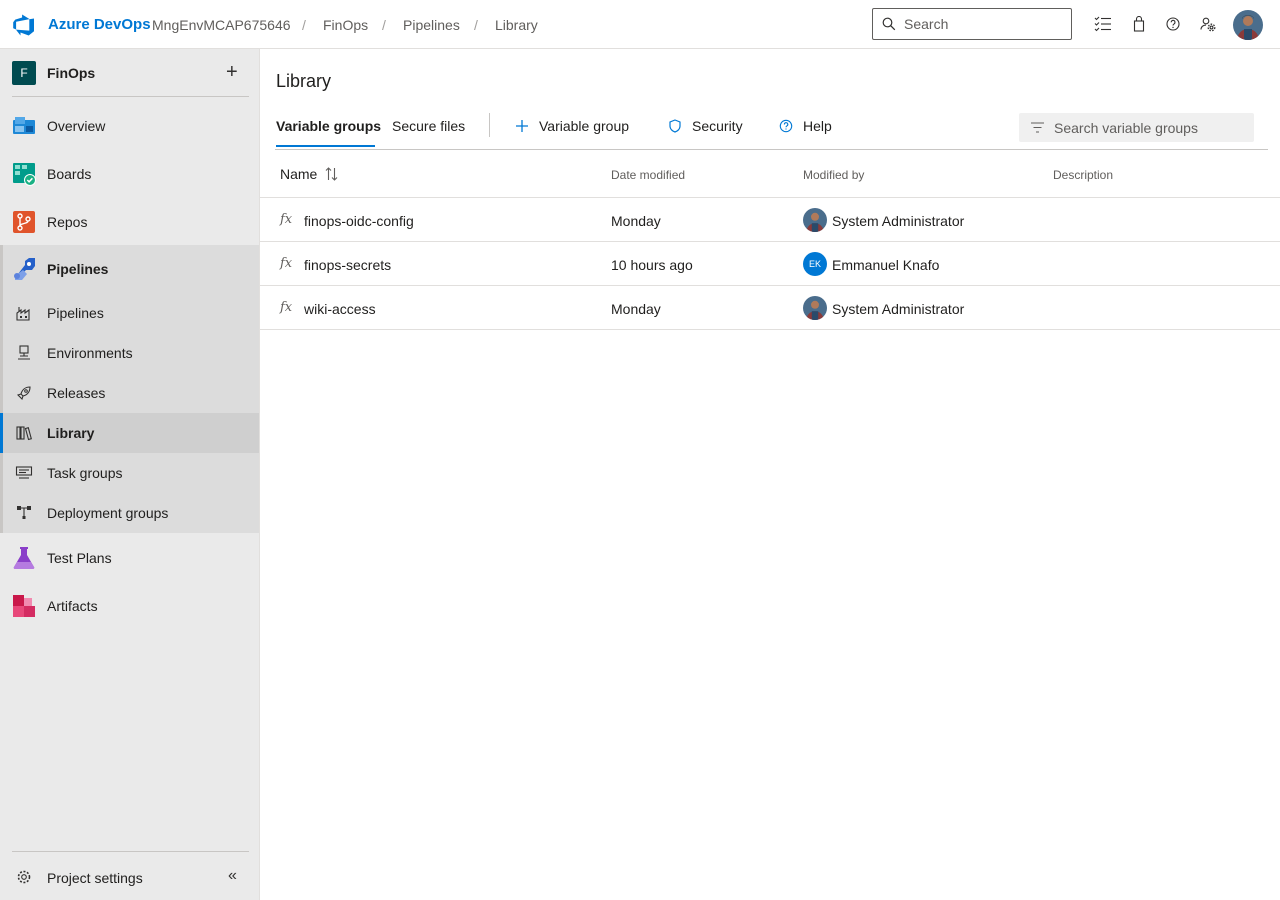  Describe the element at coordinates (1149, 127) in the screenshot. I see `search-variable-groups-input` at that location.